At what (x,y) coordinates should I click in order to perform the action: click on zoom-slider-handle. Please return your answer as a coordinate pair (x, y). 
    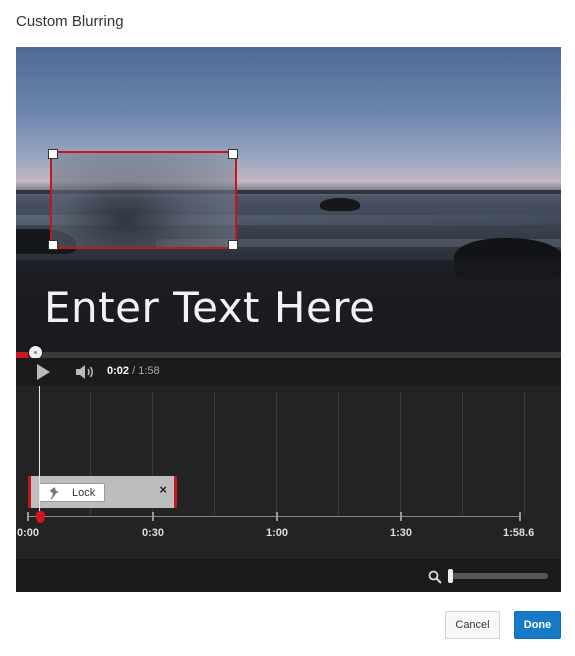
    Looking at the image, I should click on (450, 576).